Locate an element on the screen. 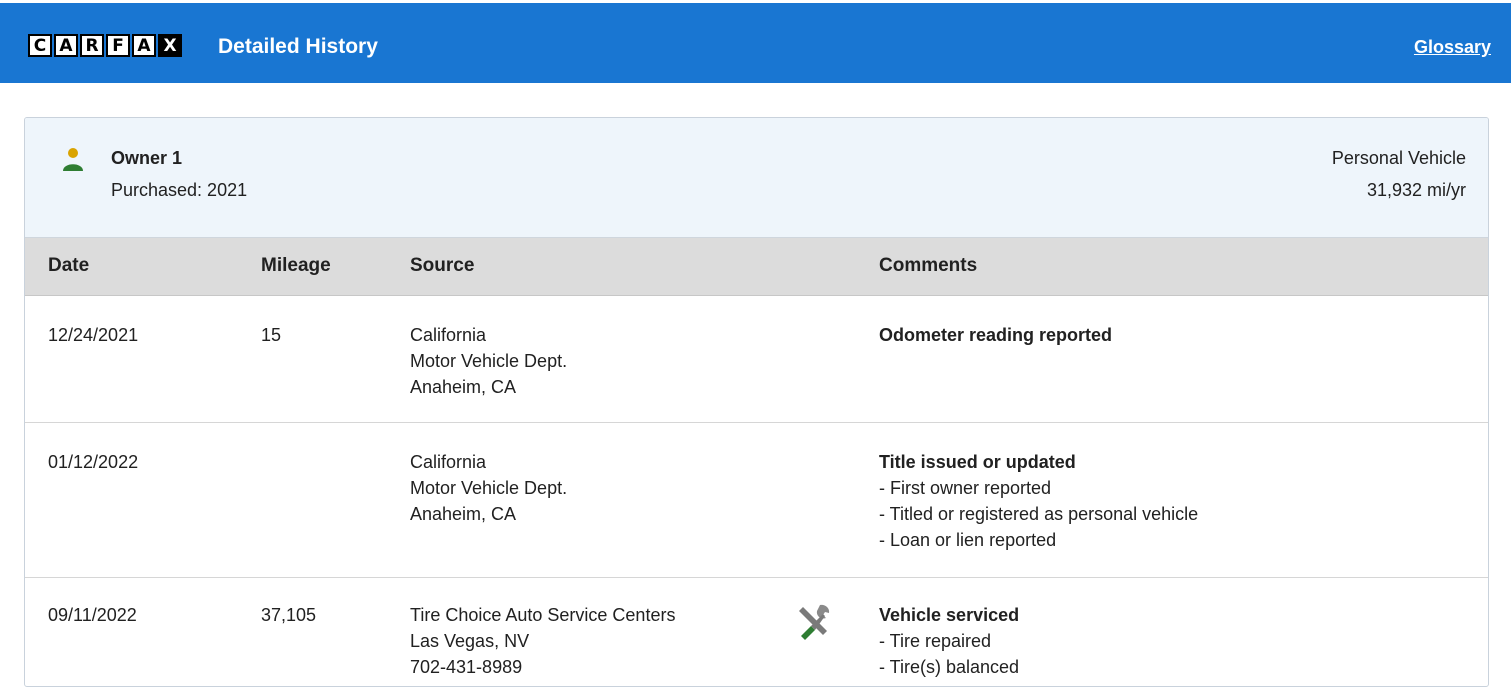 The width and height of the screenshot is (1511, 687). service-tools-icon is located at coordinates (814, 622).